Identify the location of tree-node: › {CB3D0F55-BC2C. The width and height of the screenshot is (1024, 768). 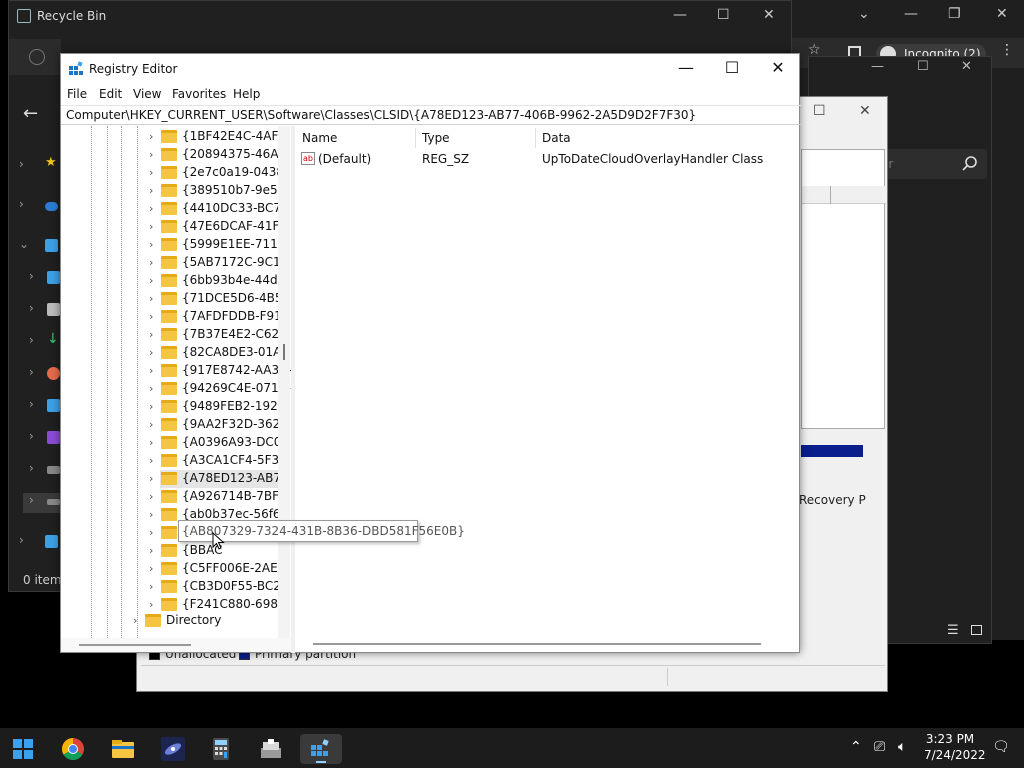
(220, 587).